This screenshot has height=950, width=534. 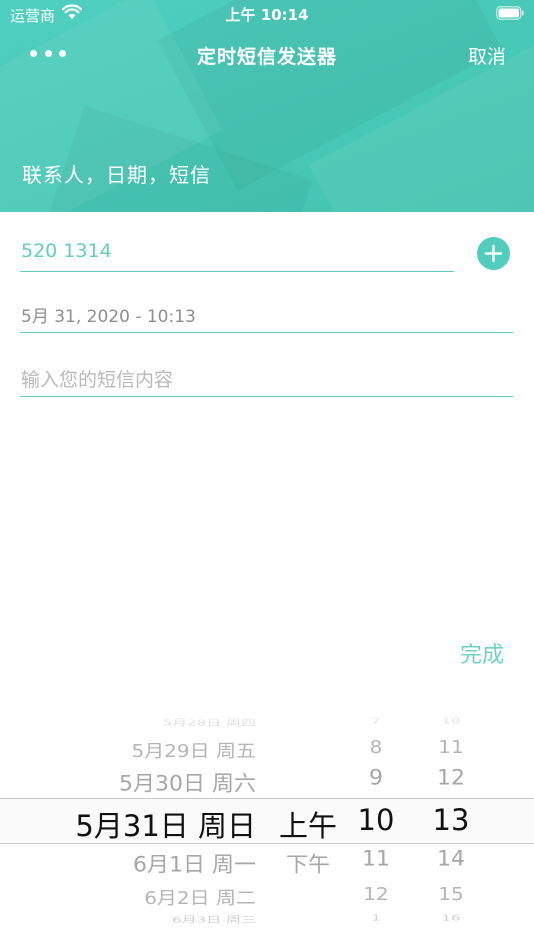 What do you see at coordinates (451, 860) in the screenshot?
I see `picker-minute-option: 14` at bounding box center [451, 860].